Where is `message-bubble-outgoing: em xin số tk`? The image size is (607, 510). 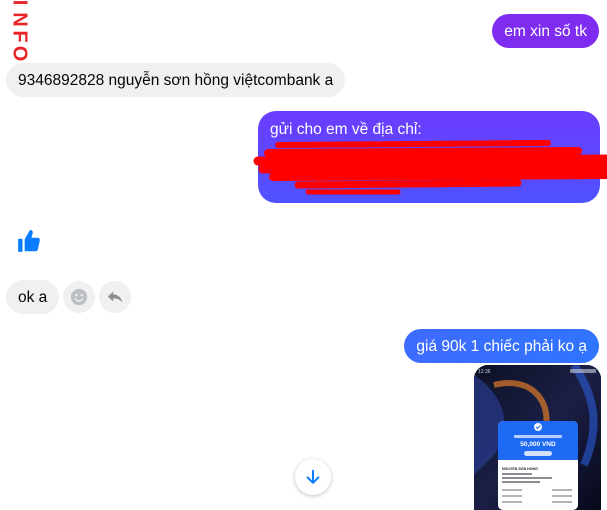 message-bubble-outgoing: em xin số tk is located at coordinates (545, 31).